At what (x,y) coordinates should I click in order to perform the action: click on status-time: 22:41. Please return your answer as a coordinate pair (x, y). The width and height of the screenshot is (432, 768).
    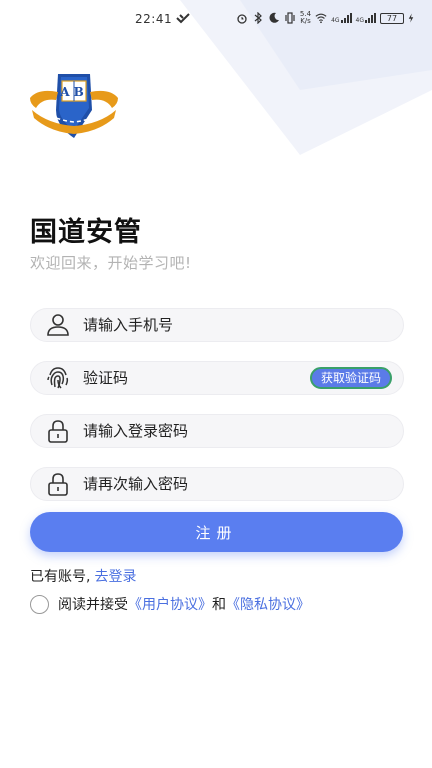
    Looking at the image, I should click on (154, 19).